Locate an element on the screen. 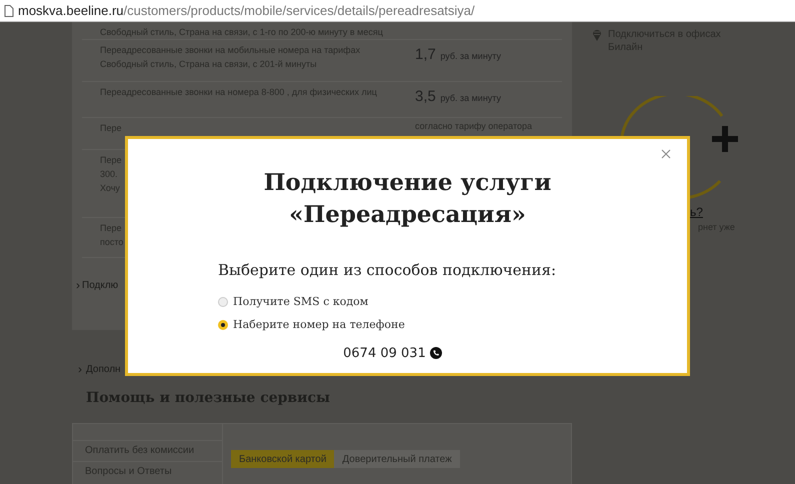  dialog-title: «Переадресация» is located at coordinates (407, 215).